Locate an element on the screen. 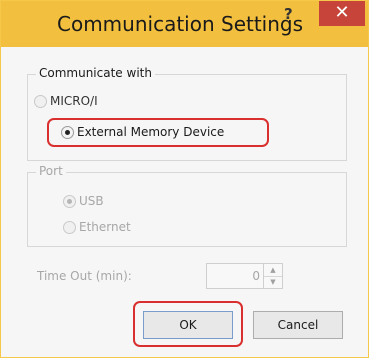  ok-button: OK is located at coordinates (188, 325).